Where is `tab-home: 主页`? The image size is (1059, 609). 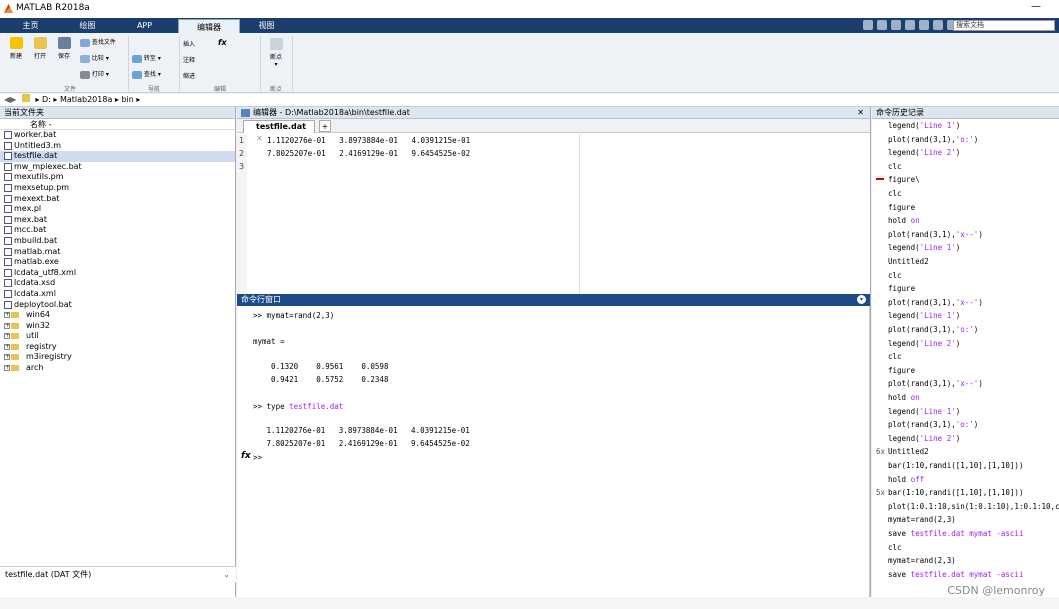
tab-home: 主页 is located at coordinates (30, 25).